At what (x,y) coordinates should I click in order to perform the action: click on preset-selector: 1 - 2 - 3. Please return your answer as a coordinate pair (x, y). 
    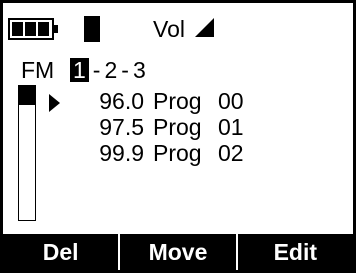
    Looking at the image, I should click on (108, 70).